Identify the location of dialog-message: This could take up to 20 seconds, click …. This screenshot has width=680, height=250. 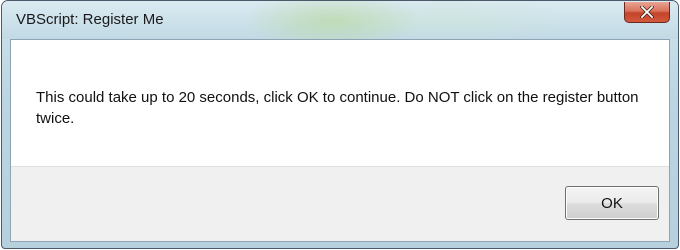
(337, 108).